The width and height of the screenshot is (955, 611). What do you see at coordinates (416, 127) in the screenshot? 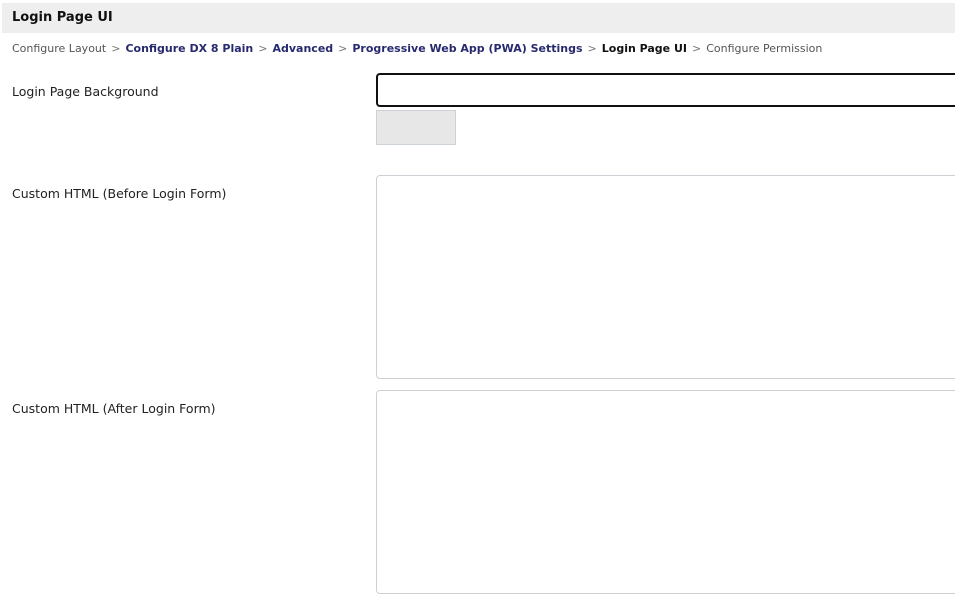
I see `background-color-preview` at bounding box center [416, 127].